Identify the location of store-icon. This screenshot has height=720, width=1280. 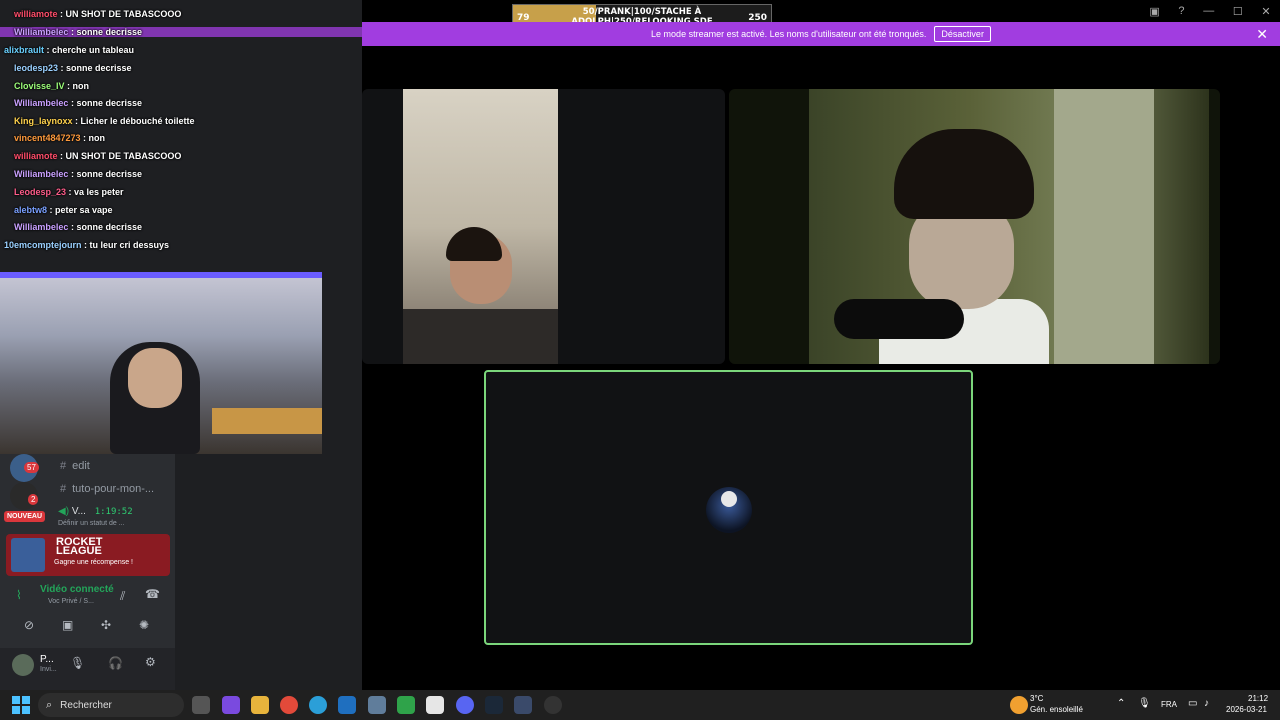
(435, 705).